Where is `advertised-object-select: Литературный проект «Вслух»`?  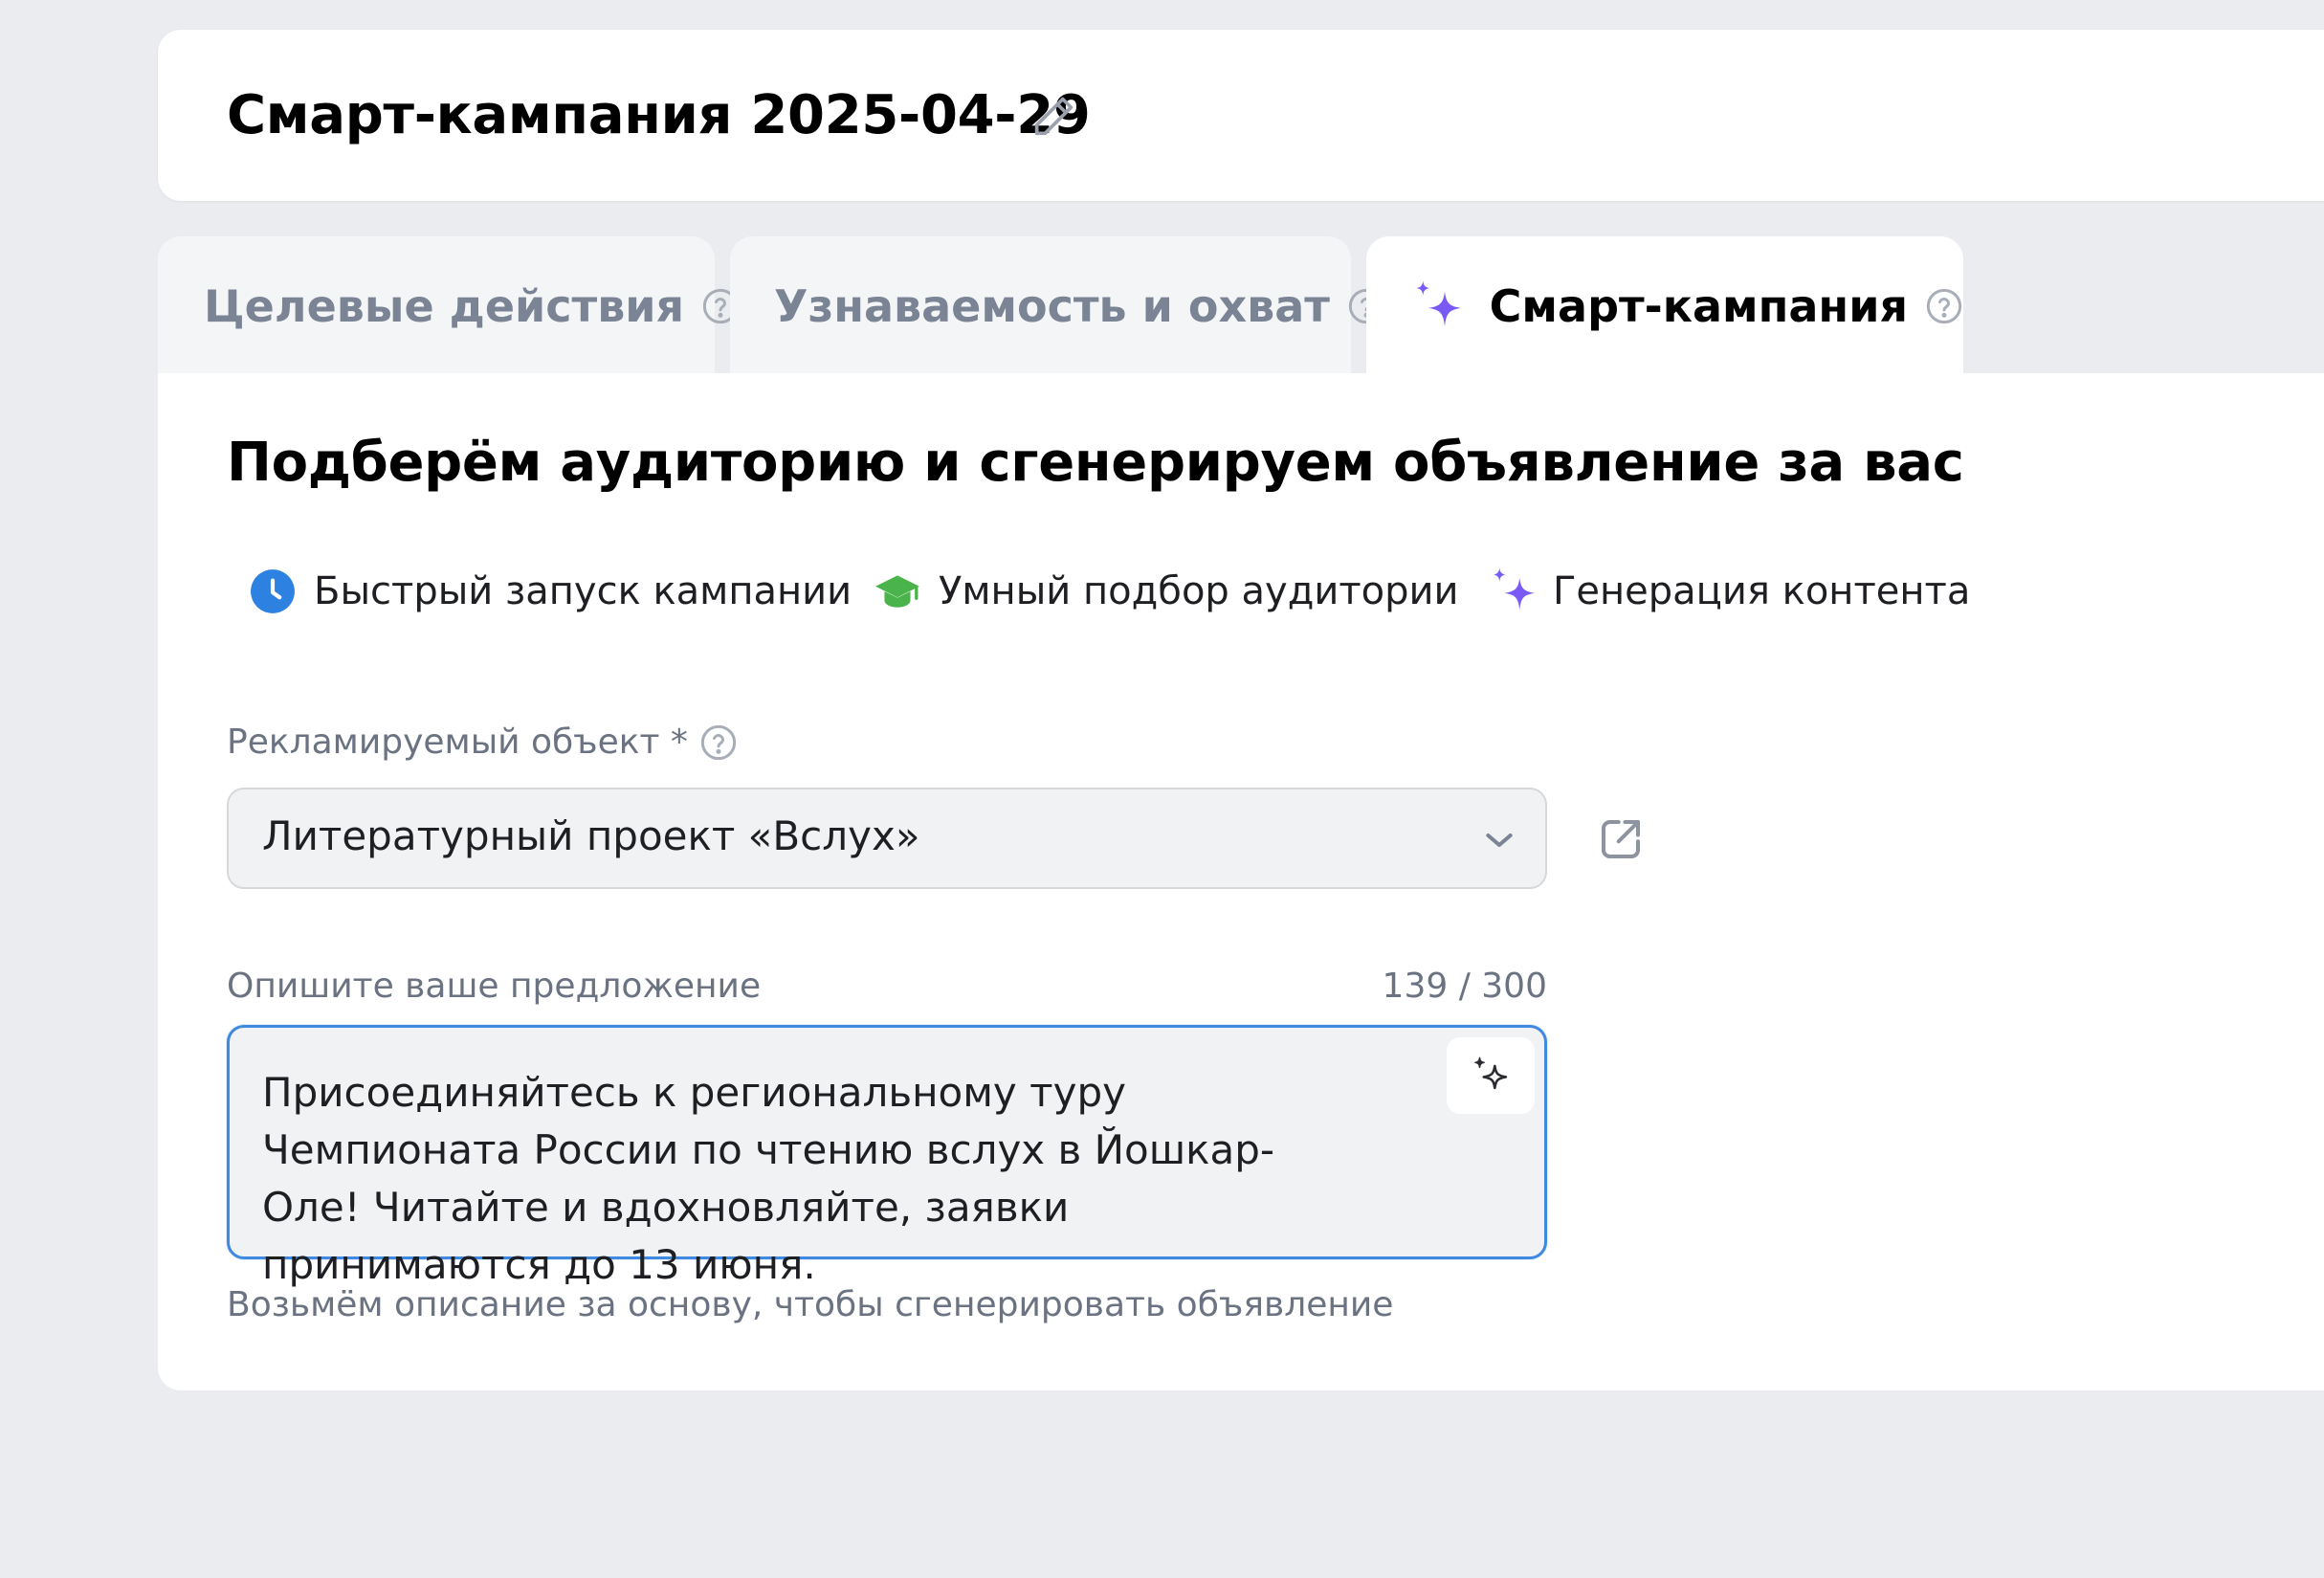
advertised-object-select: Литературный проект «Вслух» is located at coordinates (887, 838).